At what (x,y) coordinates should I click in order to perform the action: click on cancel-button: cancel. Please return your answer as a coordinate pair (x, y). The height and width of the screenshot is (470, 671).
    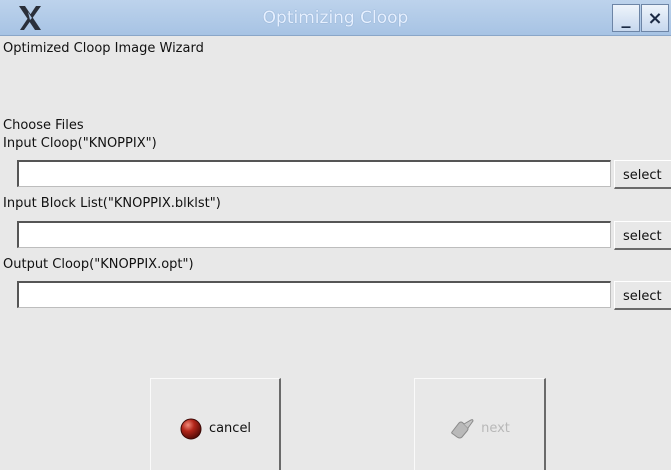
    Looking at the image, I should click on (215, 424).